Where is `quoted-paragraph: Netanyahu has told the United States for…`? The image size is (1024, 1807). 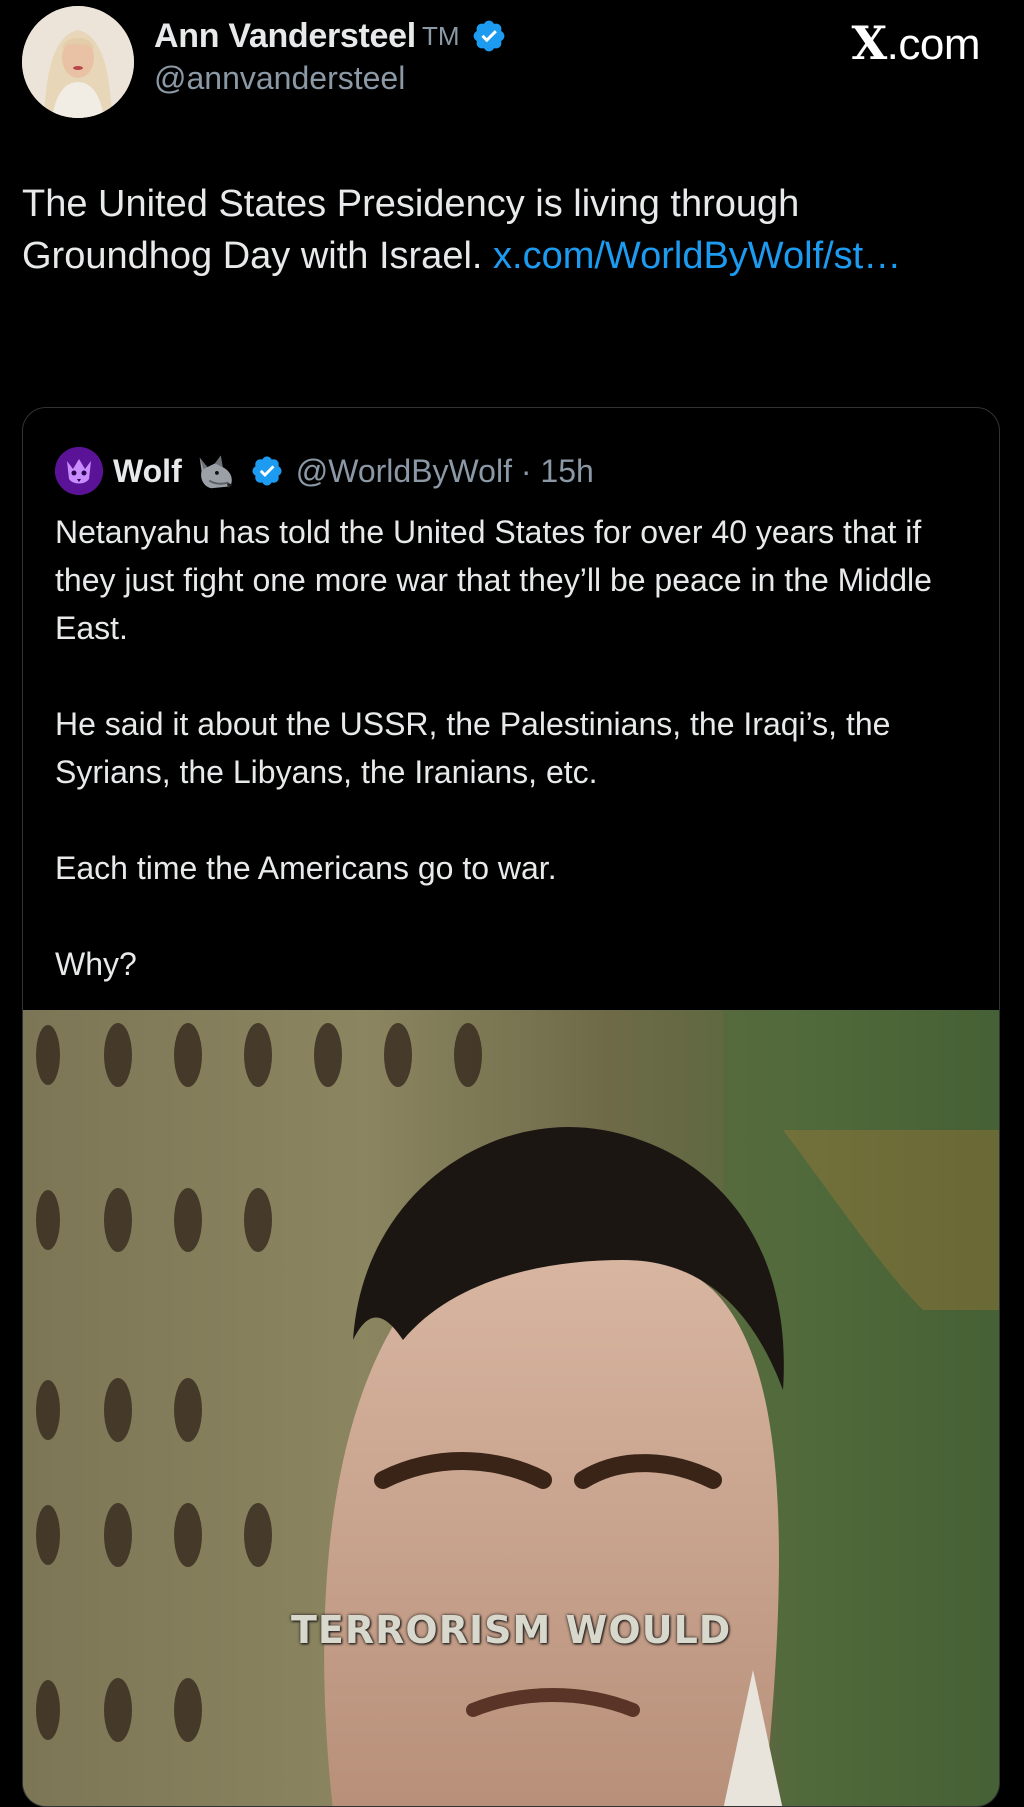 quoted-paragraph: Netanyahu has told the United States for… is located at coordinates (493, 580).